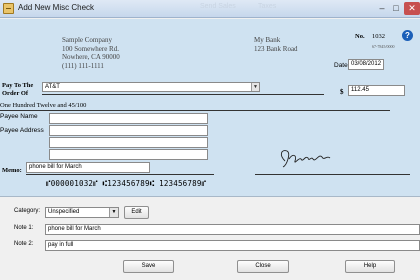  I want to click on bank-street: 123 Bank Road, so click(276, 48).